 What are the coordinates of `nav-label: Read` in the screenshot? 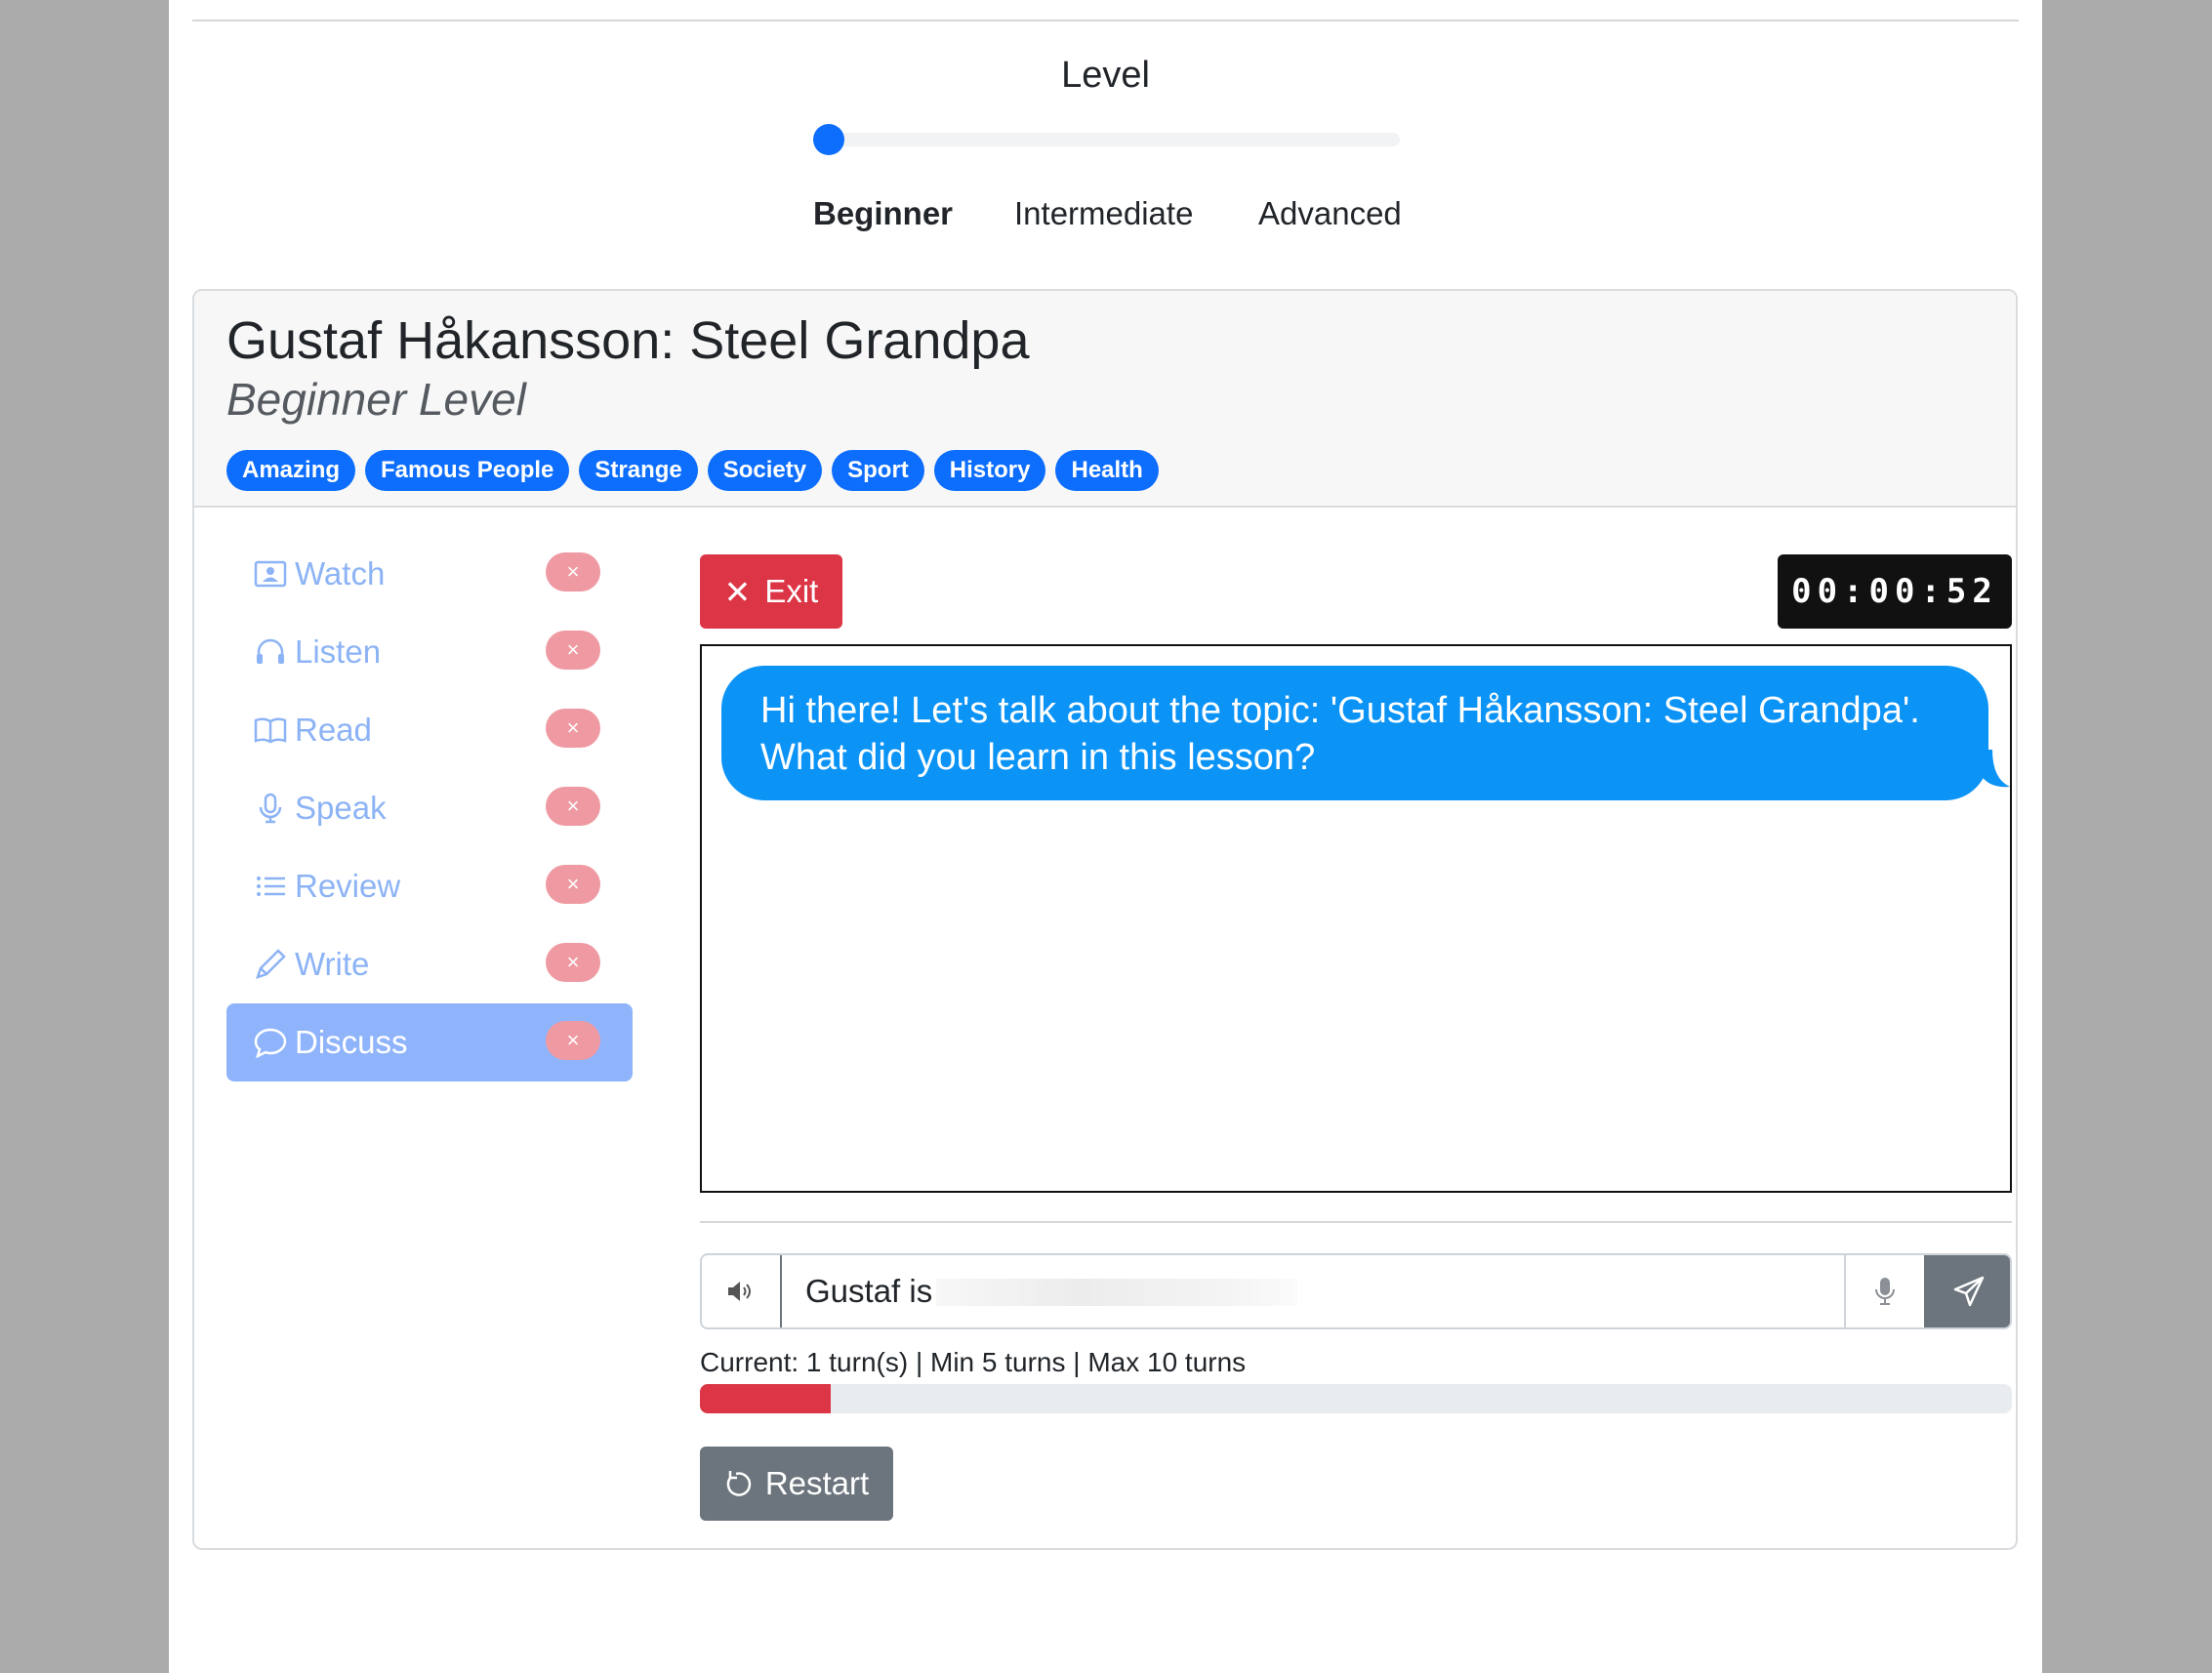 It's located at (333, 730).